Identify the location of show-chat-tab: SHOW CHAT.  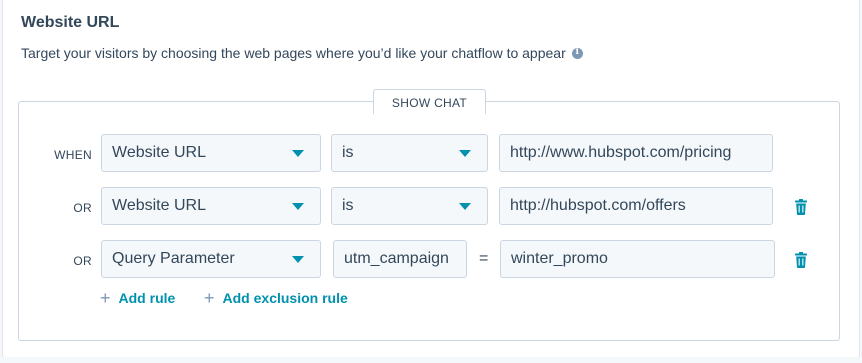
(429, 101).